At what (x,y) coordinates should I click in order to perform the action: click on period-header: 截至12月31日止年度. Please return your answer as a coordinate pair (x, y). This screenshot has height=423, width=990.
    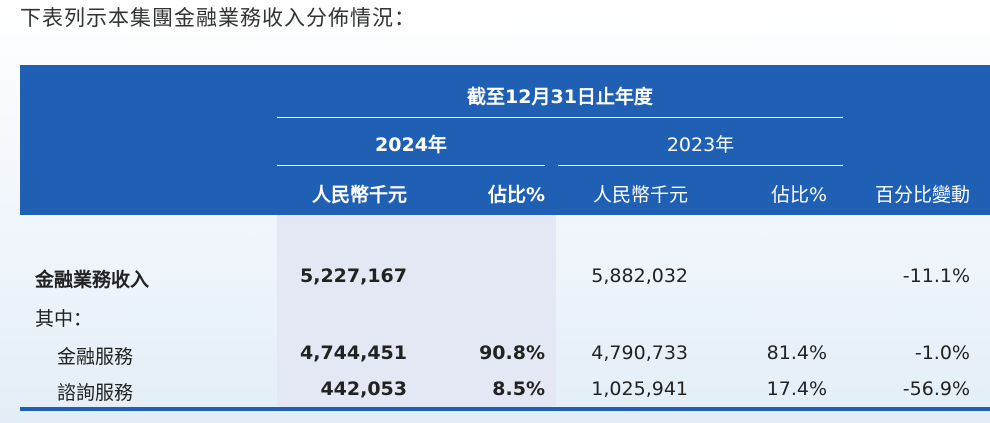
    Looking at the image, I should click on (560, 97).